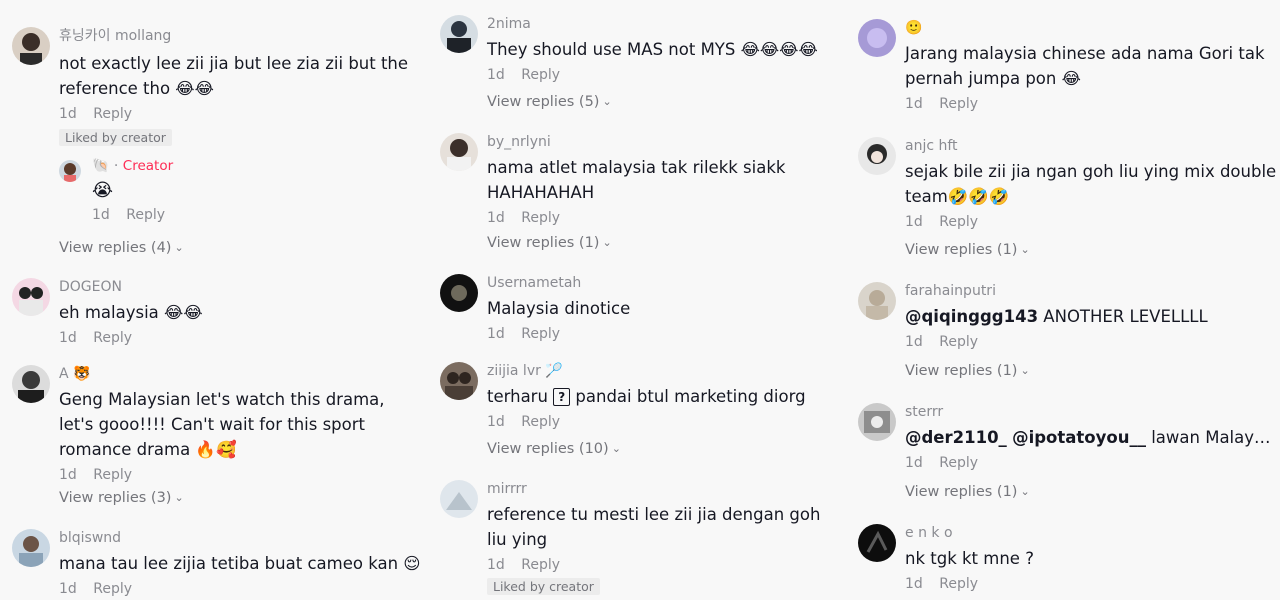 The height and width of the screenshot is (600, 1280). I want to click on view-replies-label: View replies (1), so click(961, 371).